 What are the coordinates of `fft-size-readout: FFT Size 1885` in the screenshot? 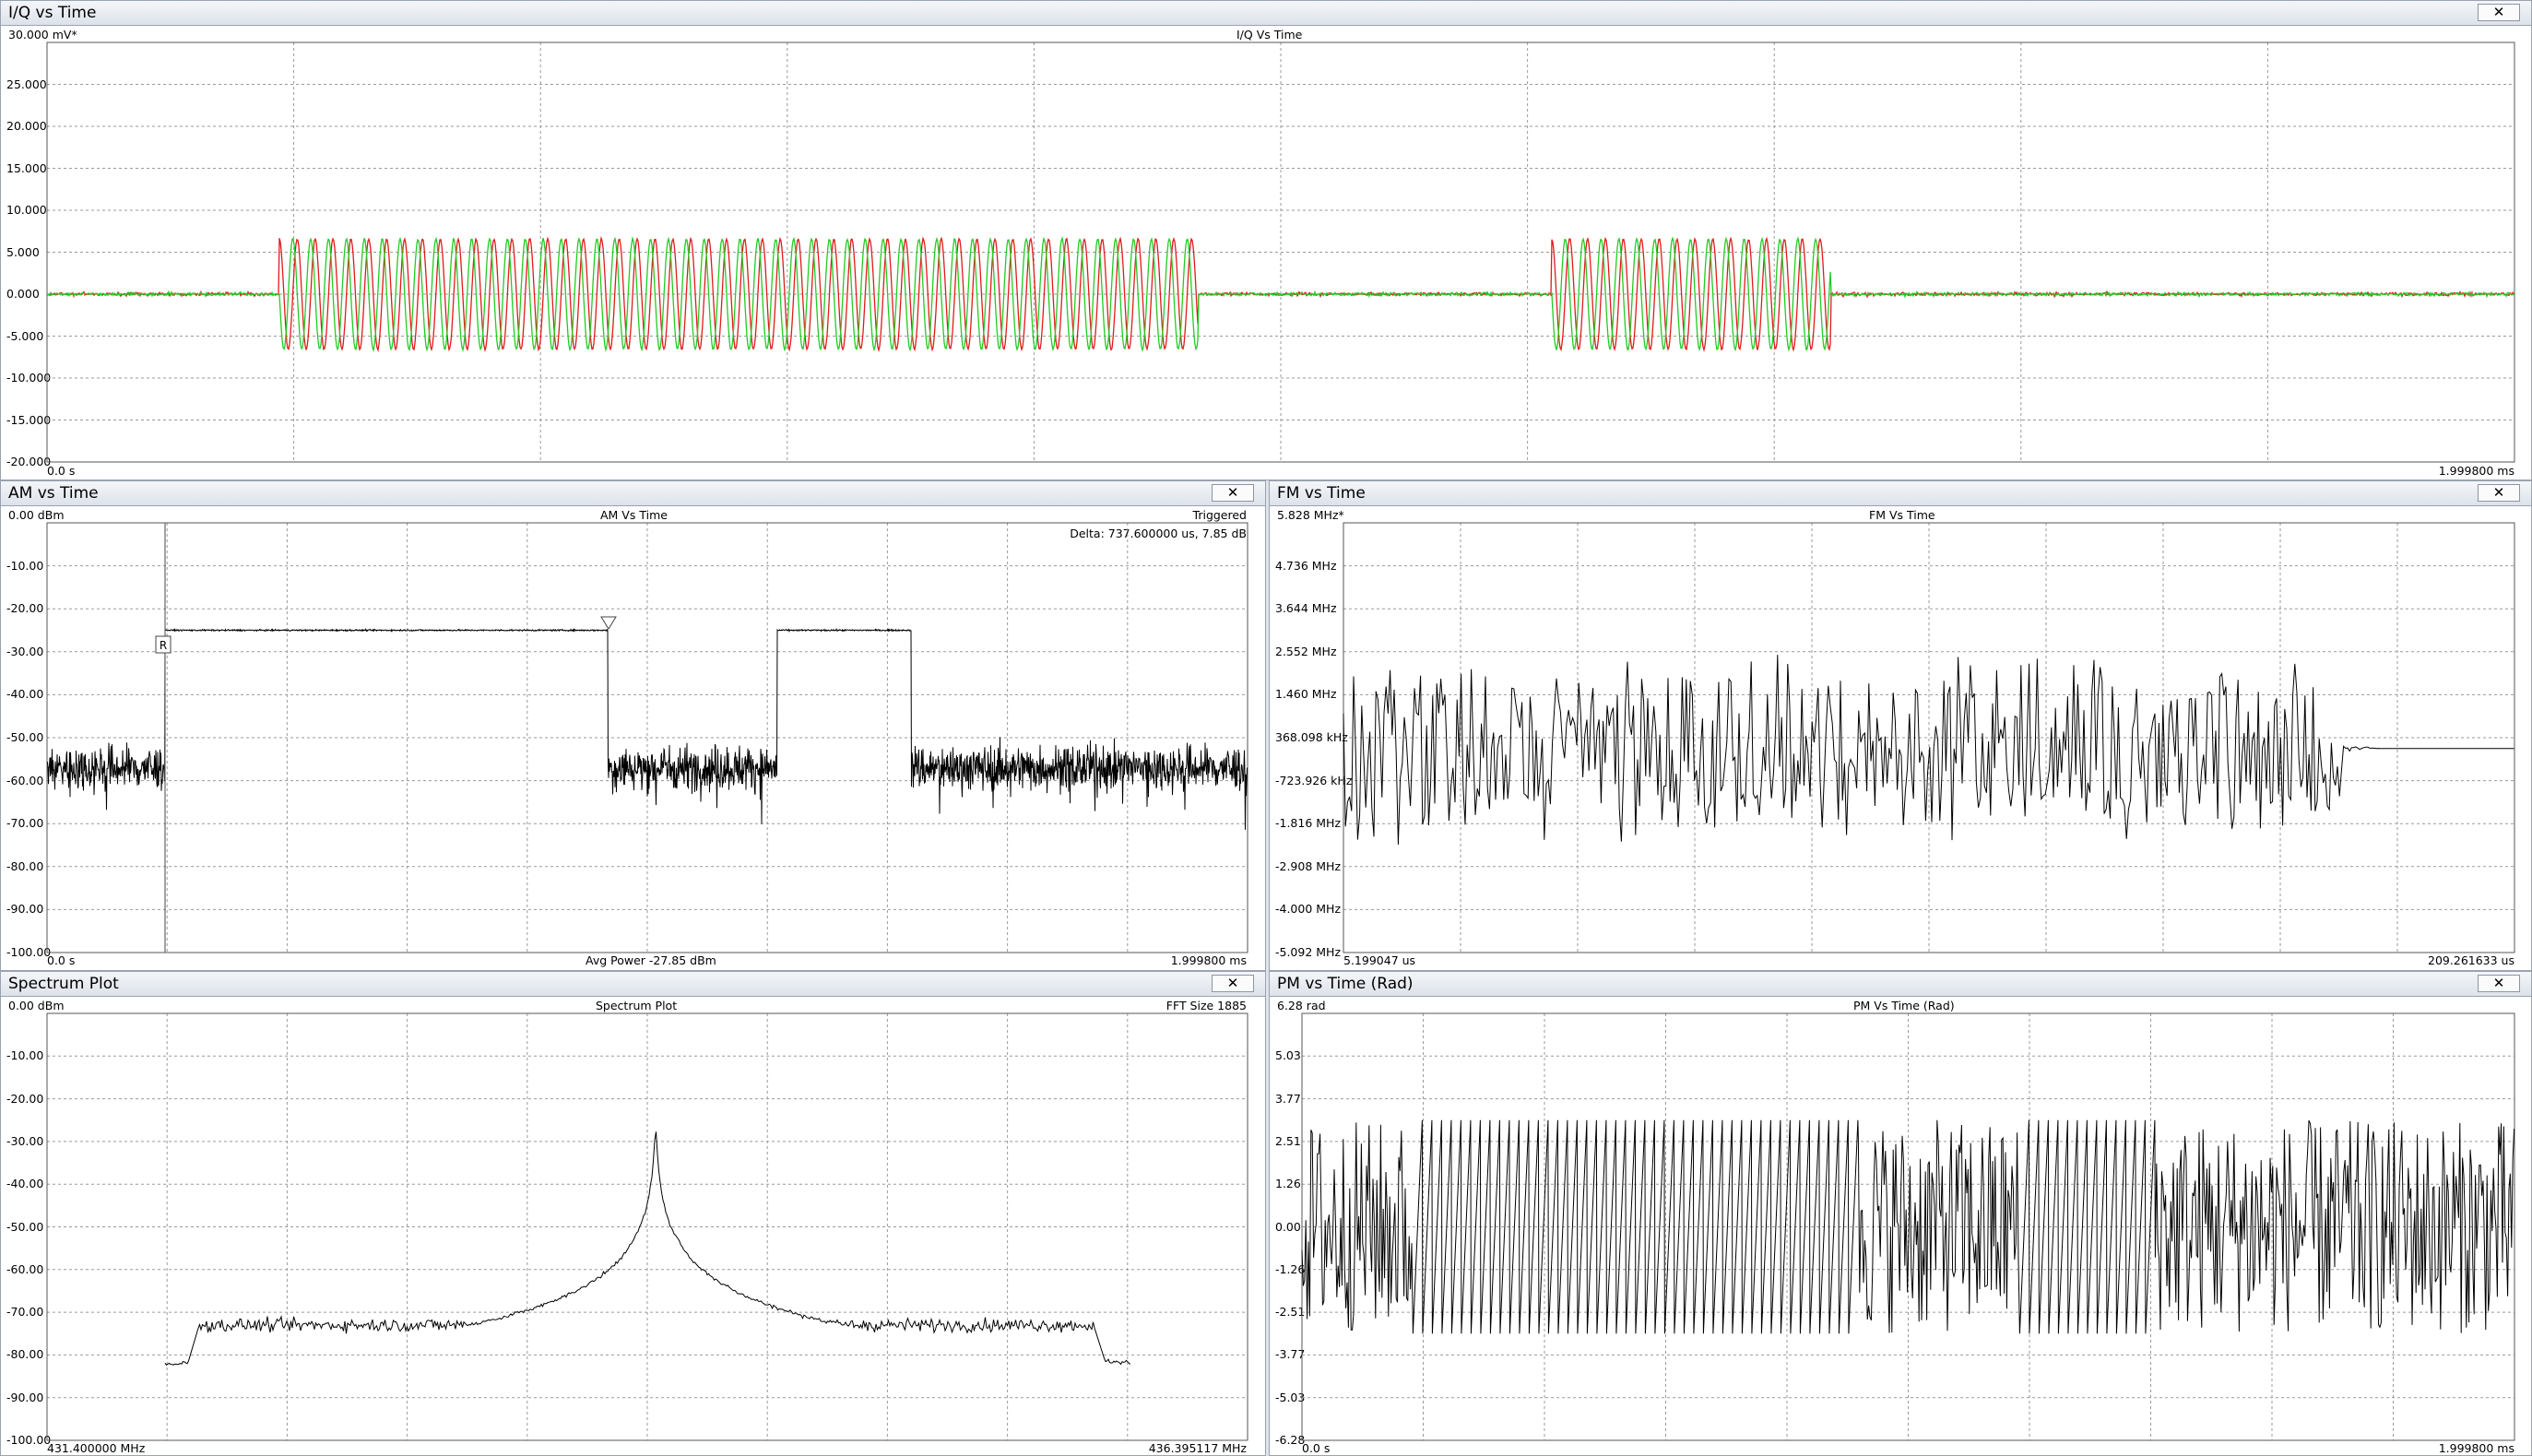 It's located at (1206, 1006).